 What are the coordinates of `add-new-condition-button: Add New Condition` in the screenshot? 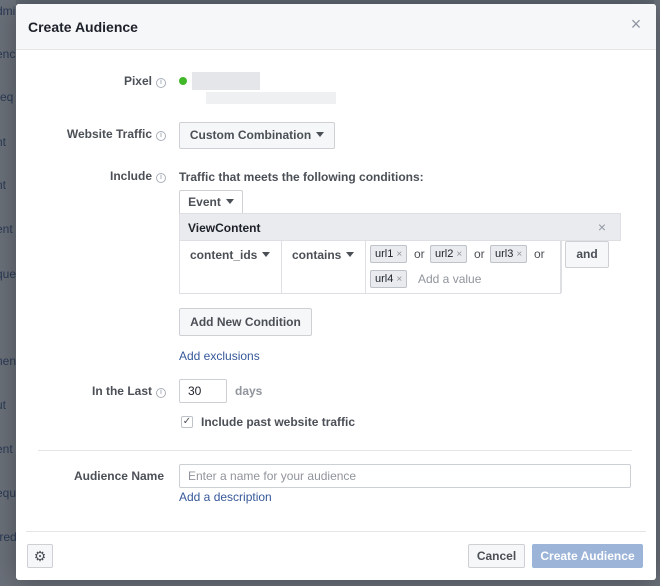 It's located at (245, 322).